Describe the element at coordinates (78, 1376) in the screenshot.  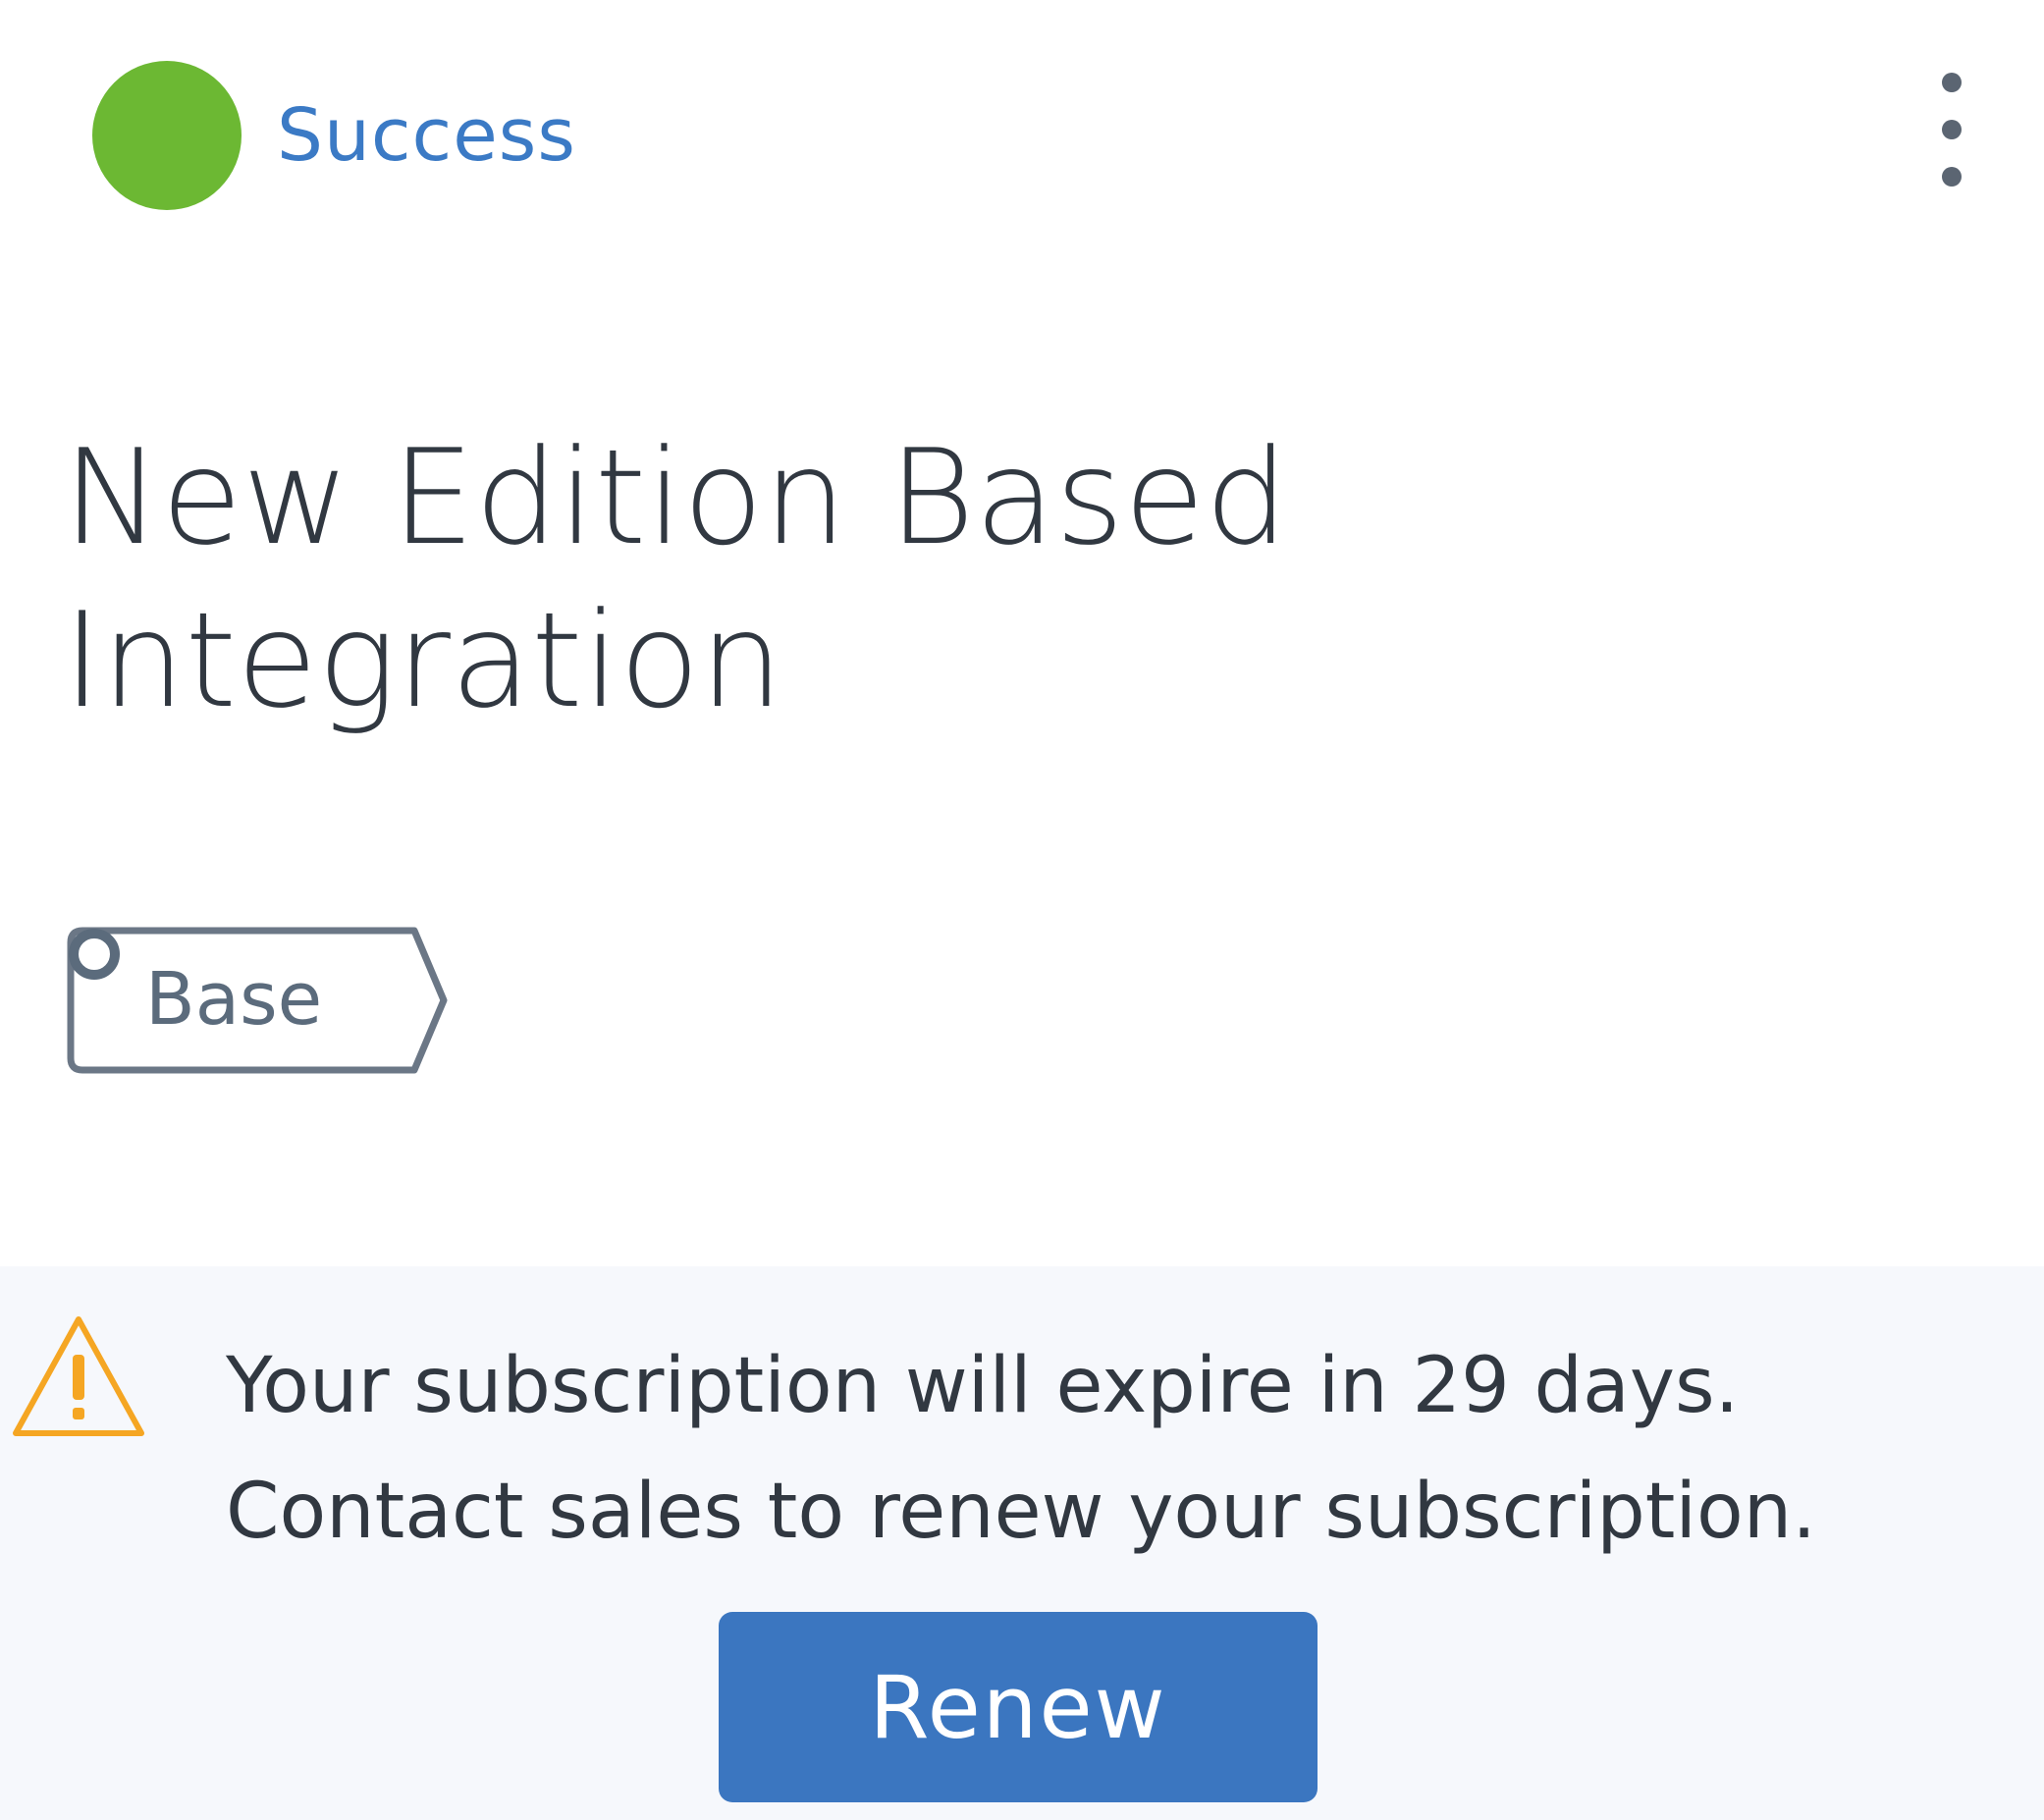
I see `warning-icon` at that location.